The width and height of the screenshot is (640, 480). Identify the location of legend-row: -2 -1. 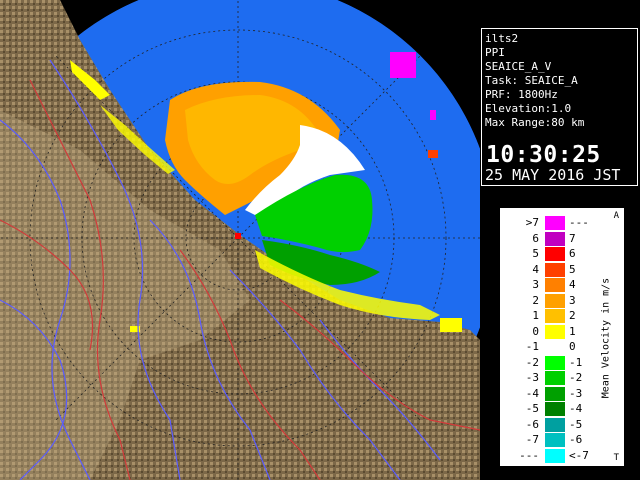
(555, 363).